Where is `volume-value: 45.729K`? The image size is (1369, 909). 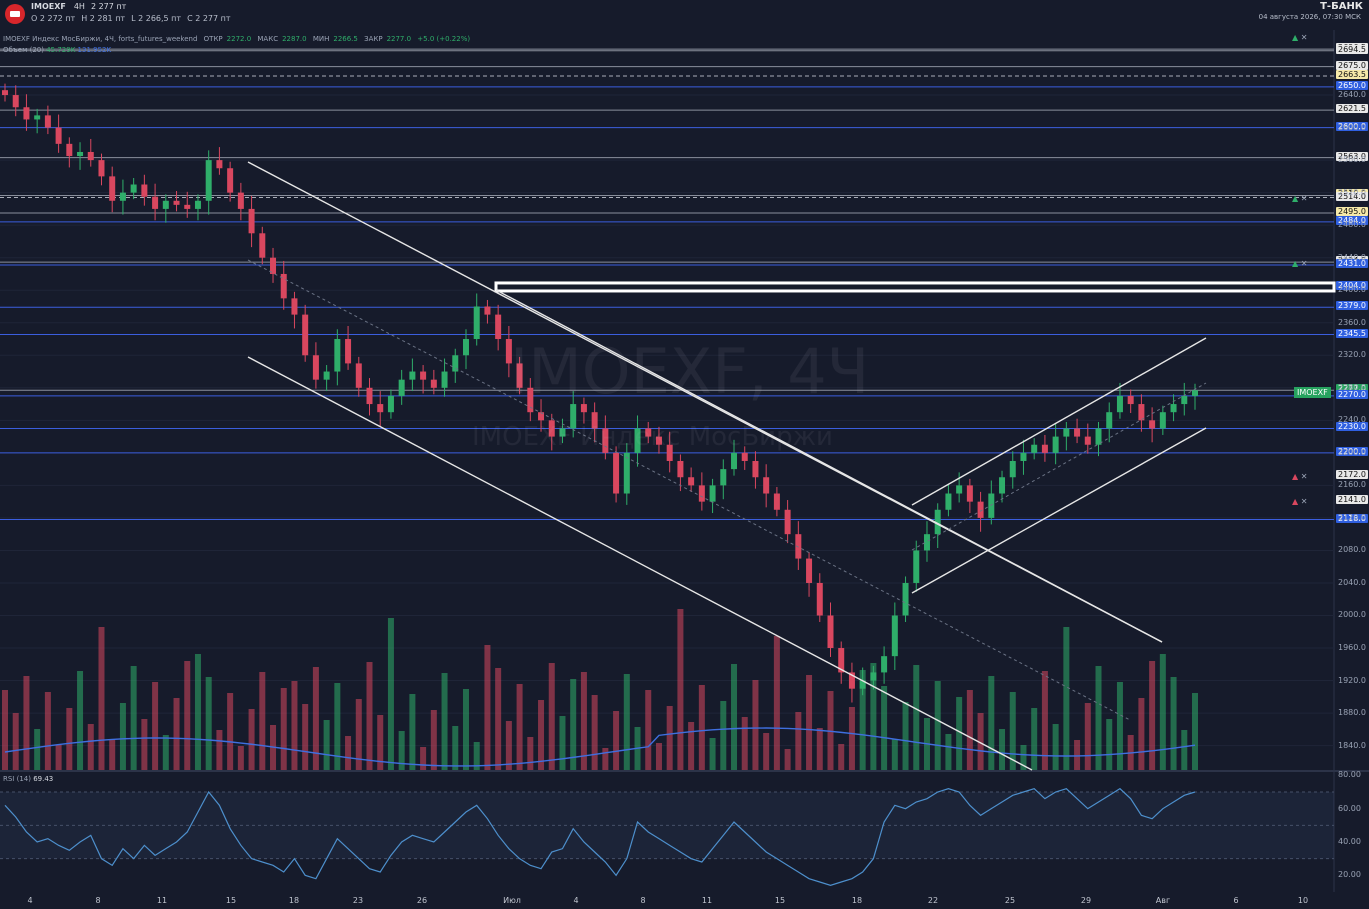
volume-value: 45.729K is located at coordinates (61, 50).